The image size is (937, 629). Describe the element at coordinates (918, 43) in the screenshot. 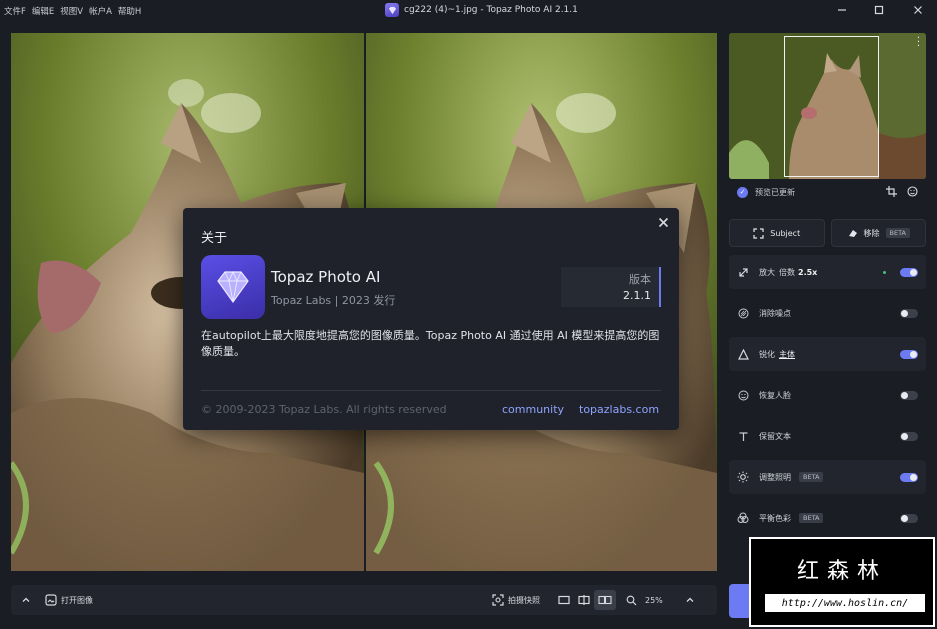

I see `more-options-icon: · · ·` at that location.